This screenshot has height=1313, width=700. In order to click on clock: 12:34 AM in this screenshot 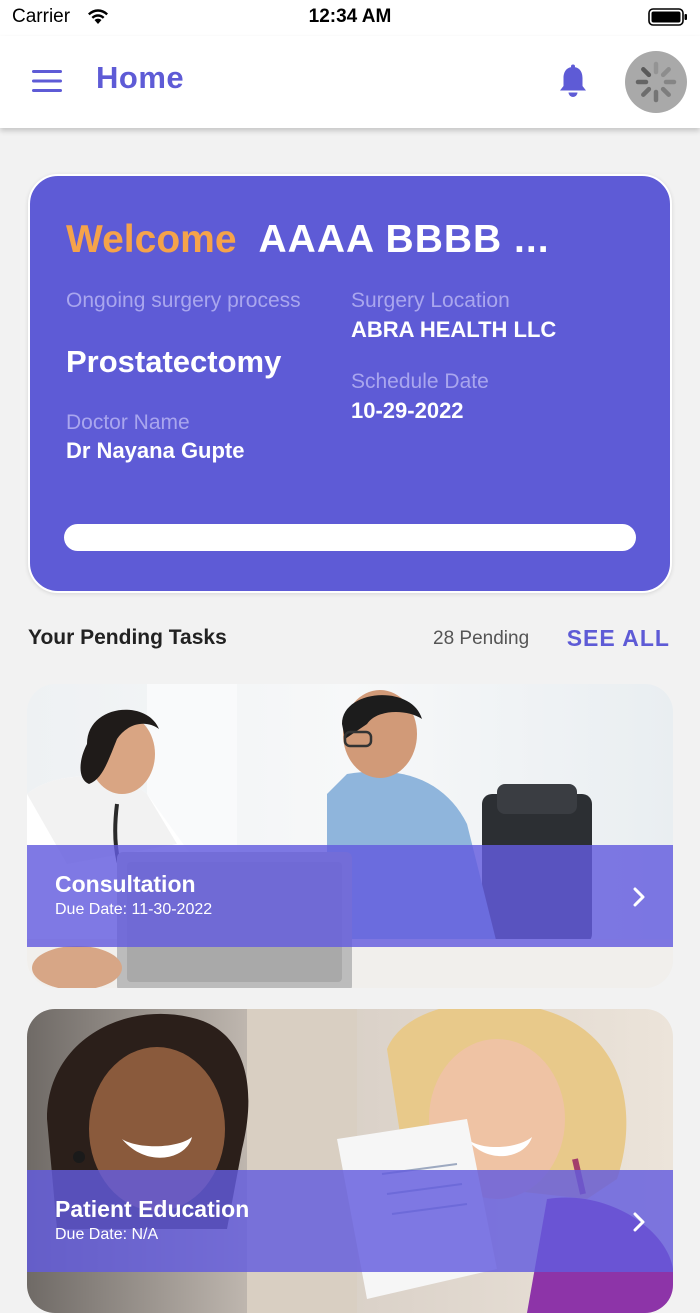, I will do `click(350, 16)`.